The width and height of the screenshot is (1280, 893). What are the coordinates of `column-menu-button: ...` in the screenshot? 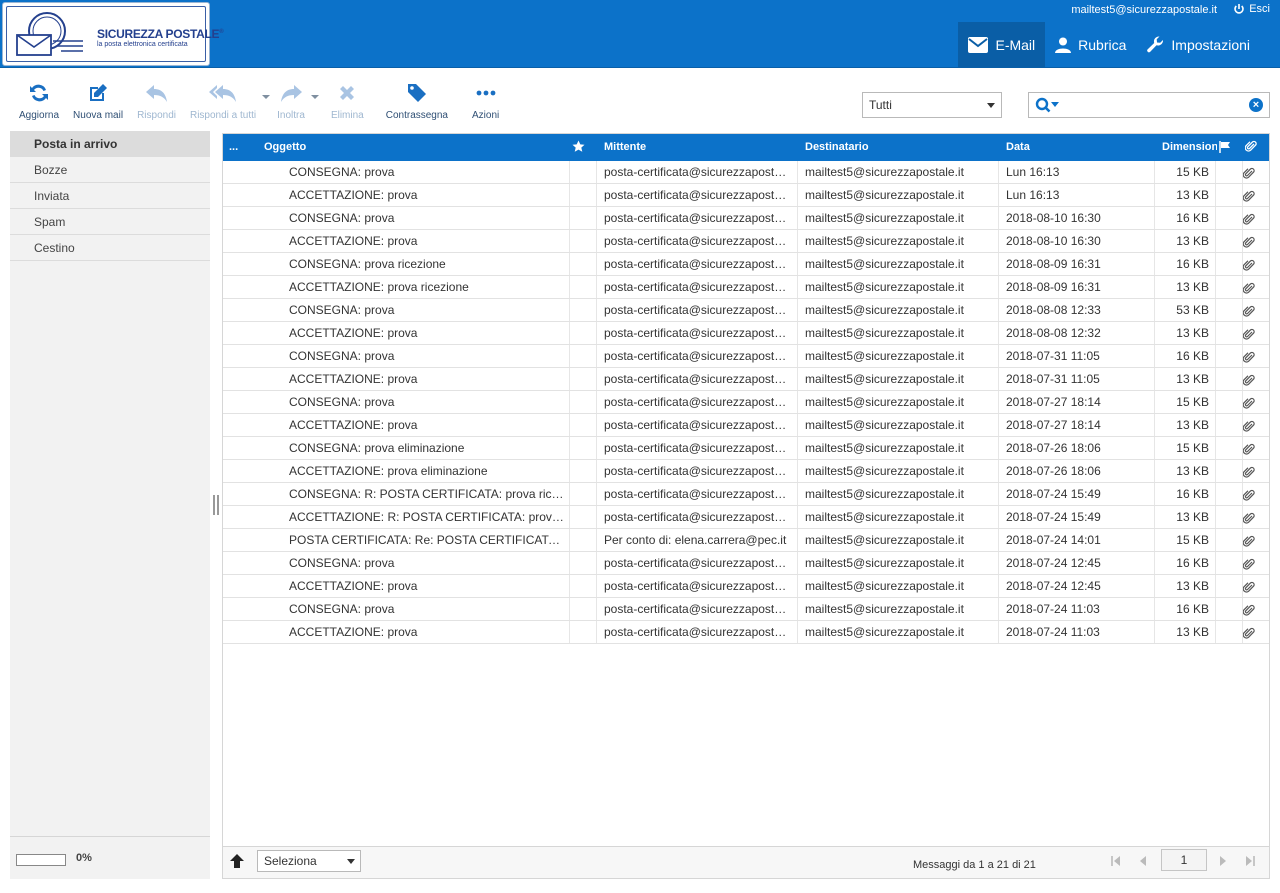 It's located at (239, 147).